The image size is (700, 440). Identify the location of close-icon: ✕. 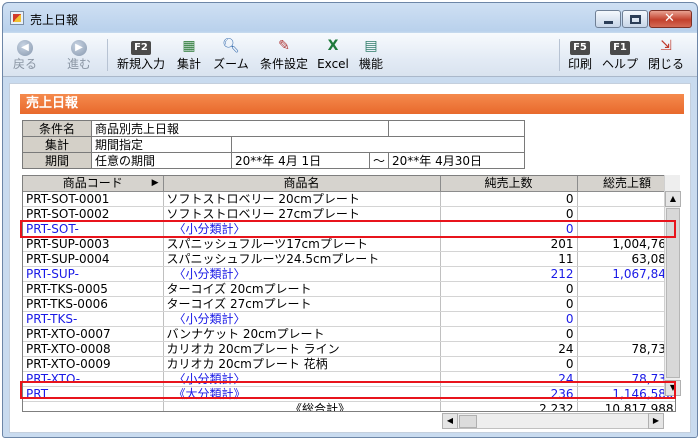
(669, 18).